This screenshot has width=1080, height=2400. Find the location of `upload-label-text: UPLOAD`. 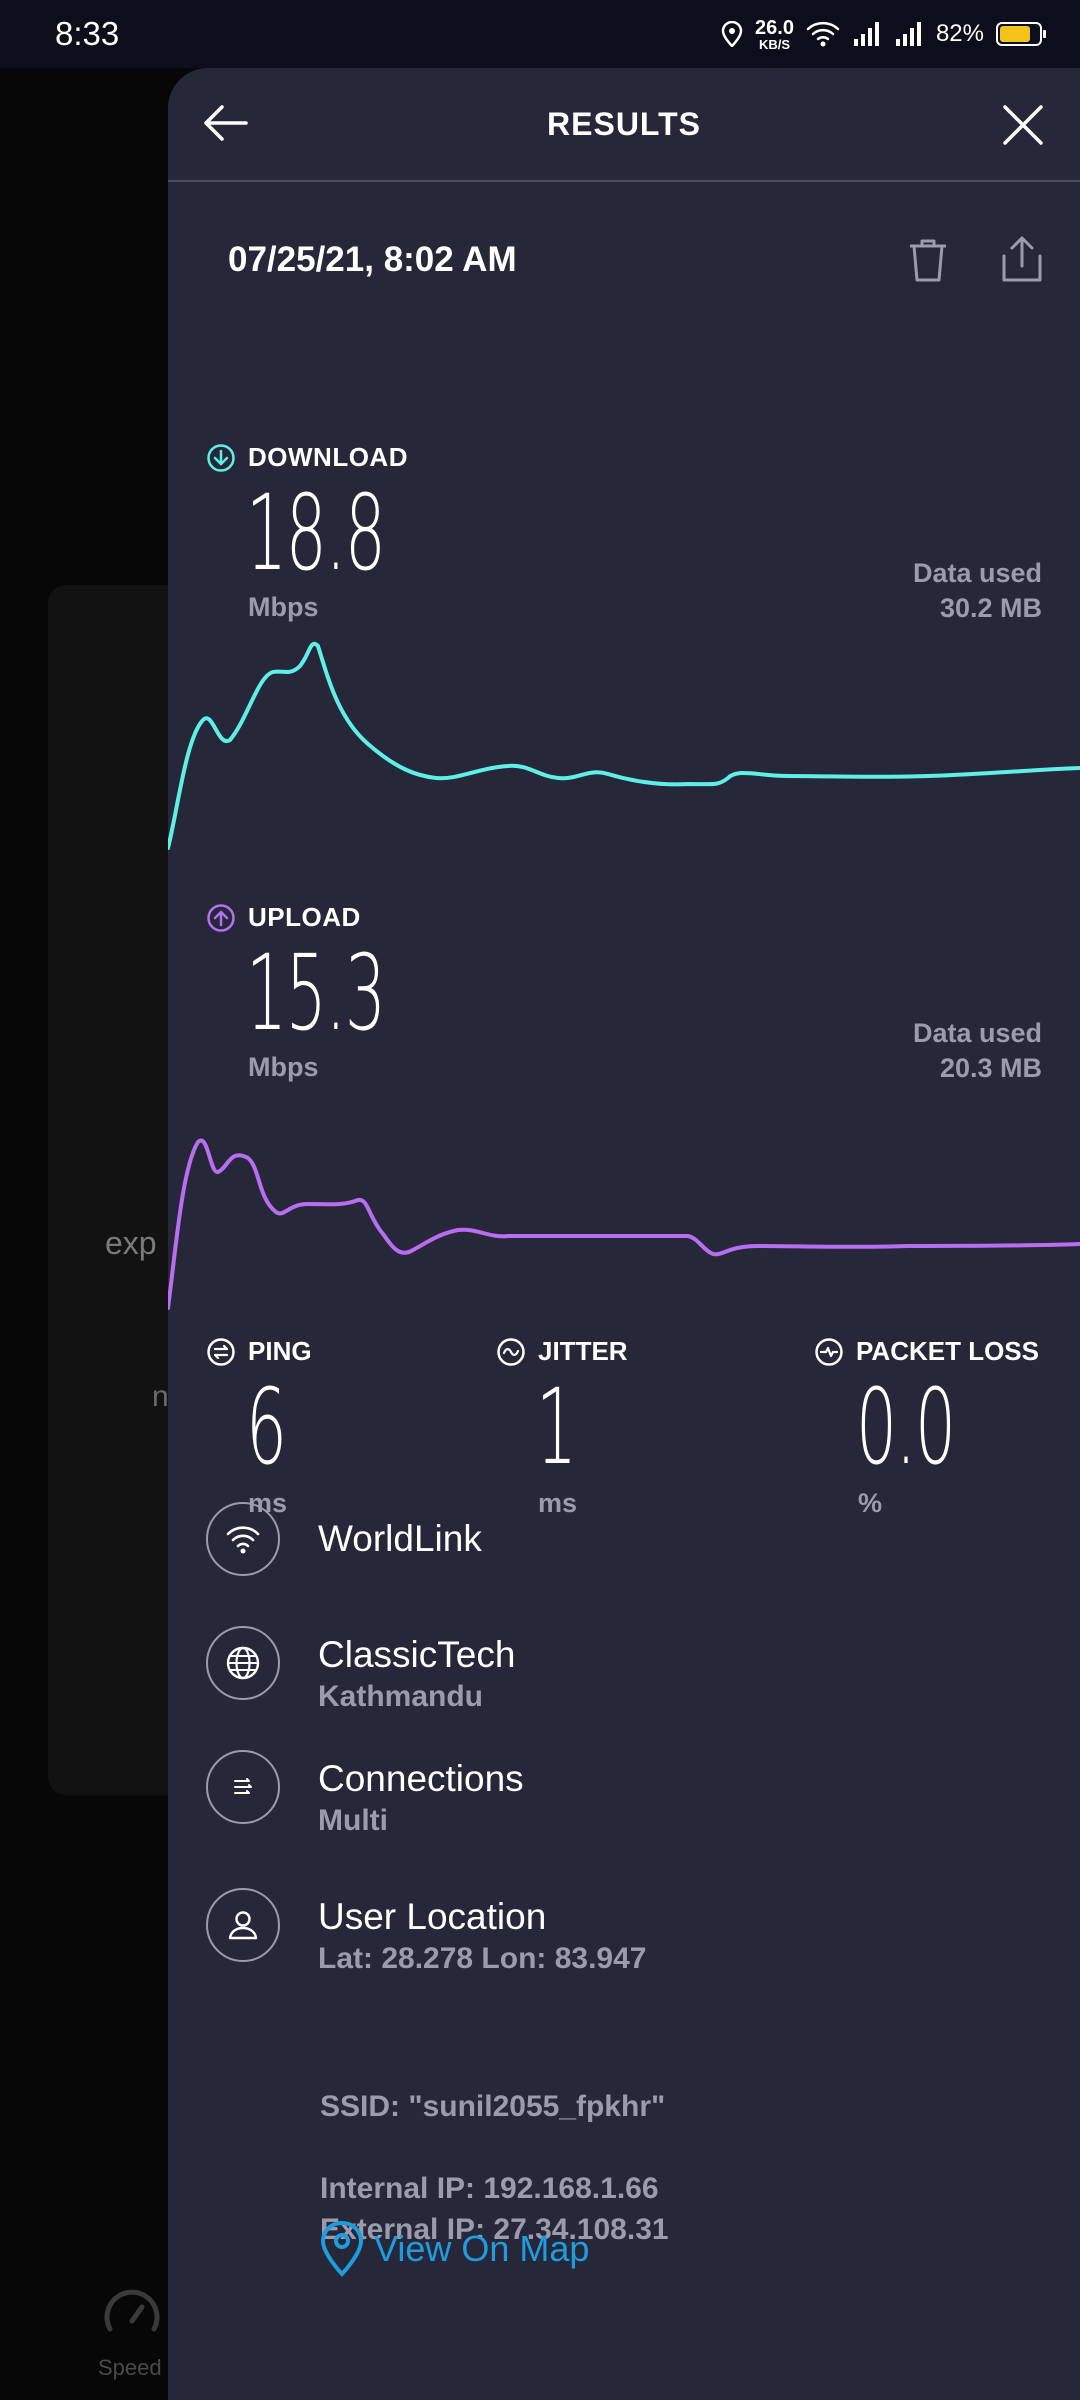

upload-label-text: UPLOAD is located at coordinates (304, 917).